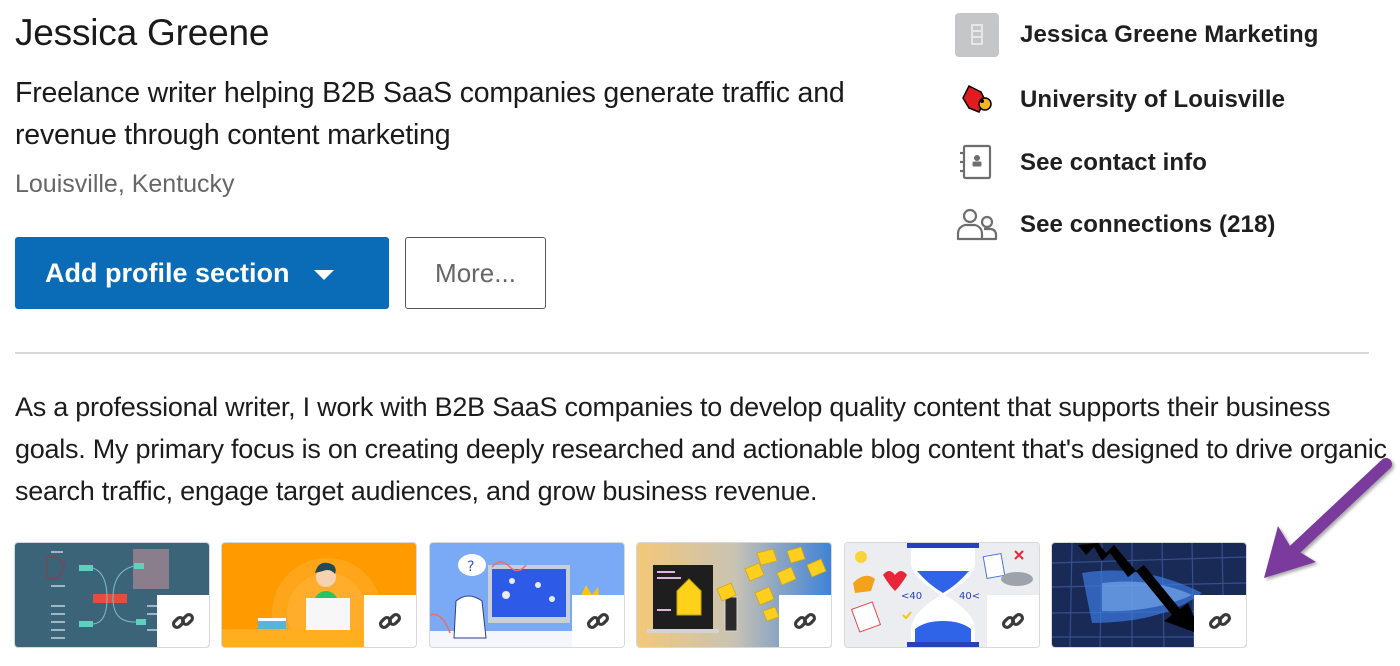 Image resolution: width=1400 pixels, height=666 pixels. I want to click on company-building-icon, so click(977, 35).